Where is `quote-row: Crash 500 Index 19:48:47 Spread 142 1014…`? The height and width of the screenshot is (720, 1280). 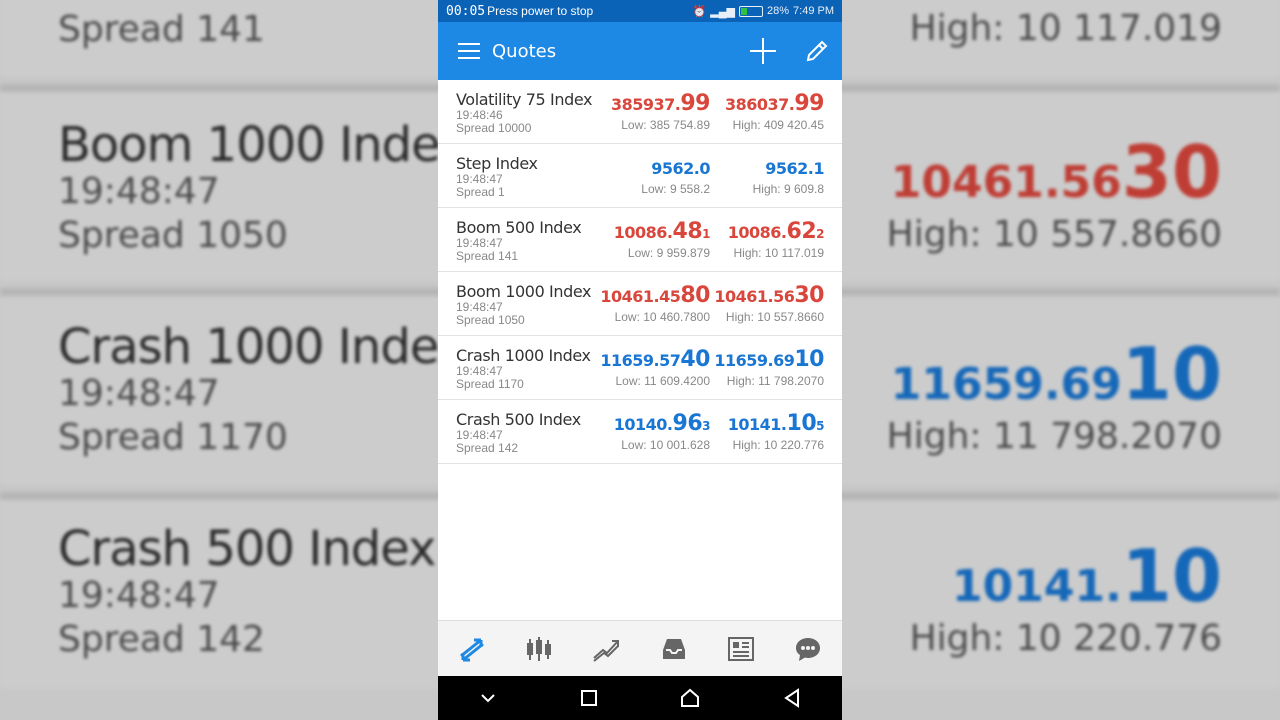 quote-row: Crash 500 Index 19:48:47 Spread 142 1014… is located at coordinates (640, 432).